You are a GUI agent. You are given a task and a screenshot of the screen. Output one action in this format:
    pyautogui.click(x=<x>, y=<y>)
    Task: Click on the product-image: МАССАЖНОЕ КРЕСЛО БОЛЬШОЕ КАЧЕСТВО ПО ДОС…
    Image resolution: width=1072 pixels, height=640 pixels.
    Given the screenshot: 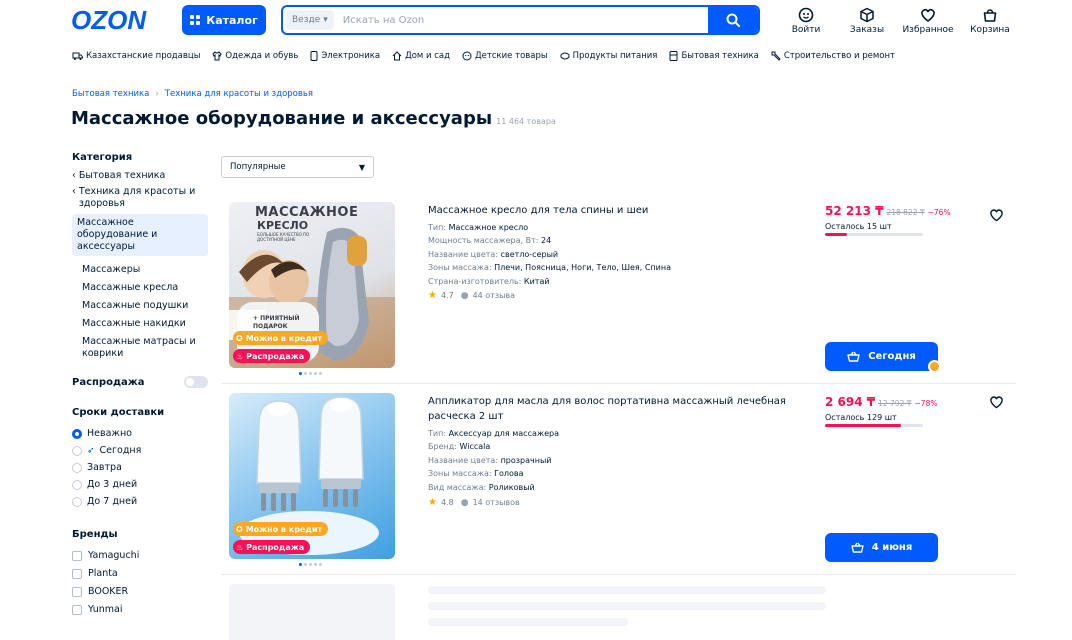 What is the action you would take?
    pyautogui.click(x=312, y=285)
    